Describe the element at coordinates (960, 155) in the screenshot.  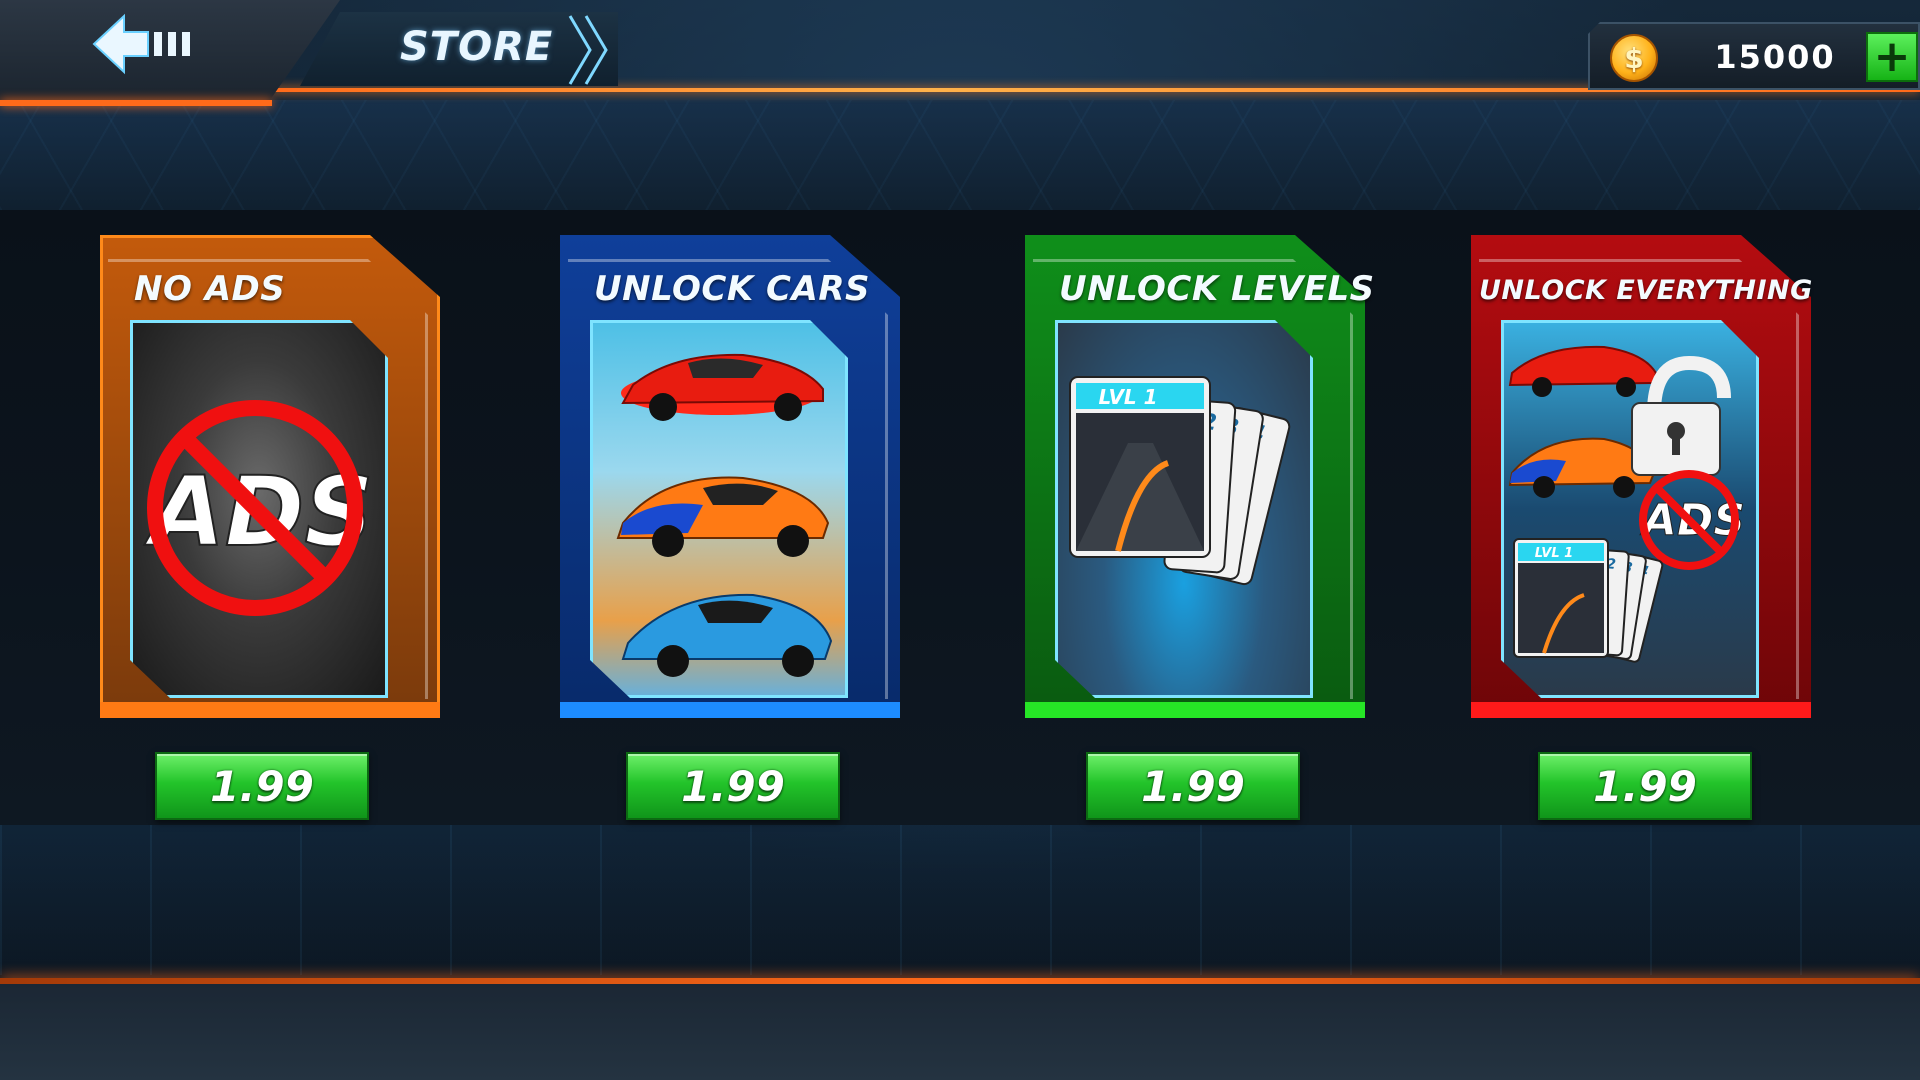
I see `hex-pattern-band` at that location.